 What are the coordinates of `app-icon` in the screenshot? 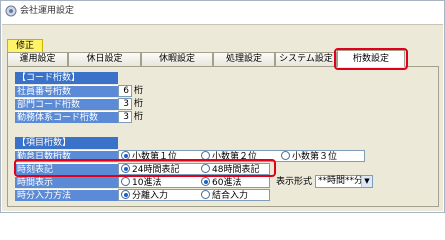 It's located at (11, 11).